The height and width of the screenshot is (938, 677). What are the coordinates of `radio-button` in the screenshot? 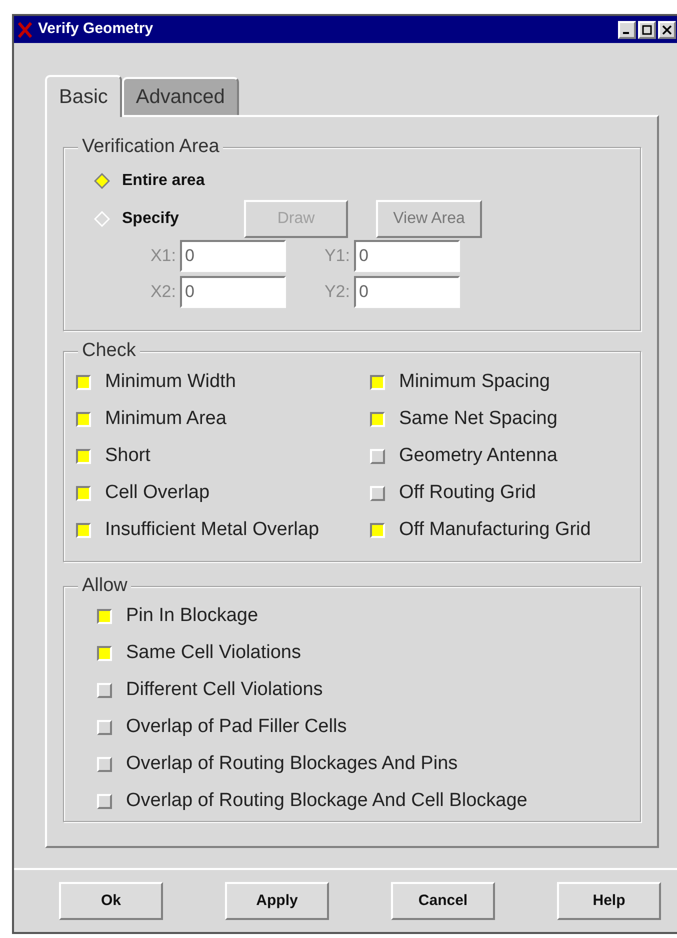 It's located at (102, 181).